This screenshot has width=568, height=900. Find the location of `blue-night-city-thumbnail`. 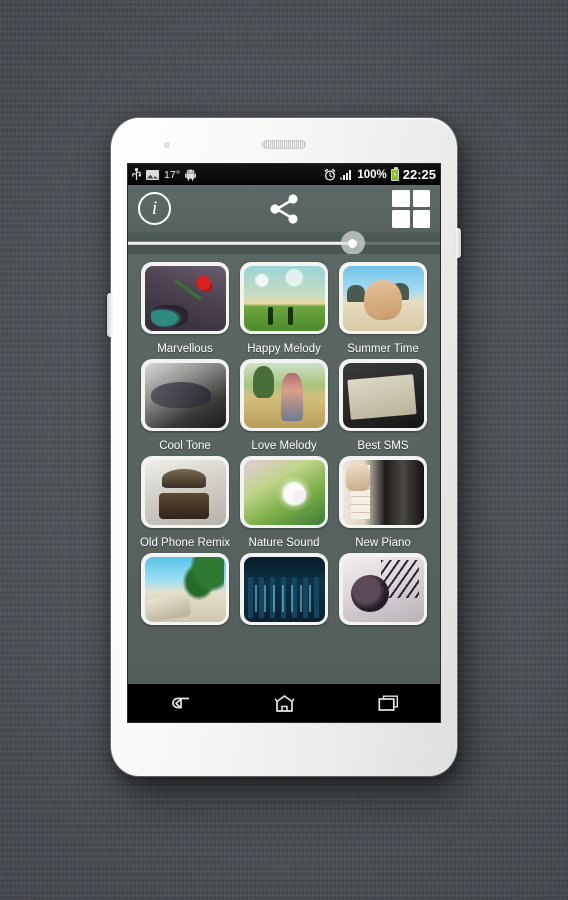

blue-night-city-thumbnail is located at coordinates (284, 589).